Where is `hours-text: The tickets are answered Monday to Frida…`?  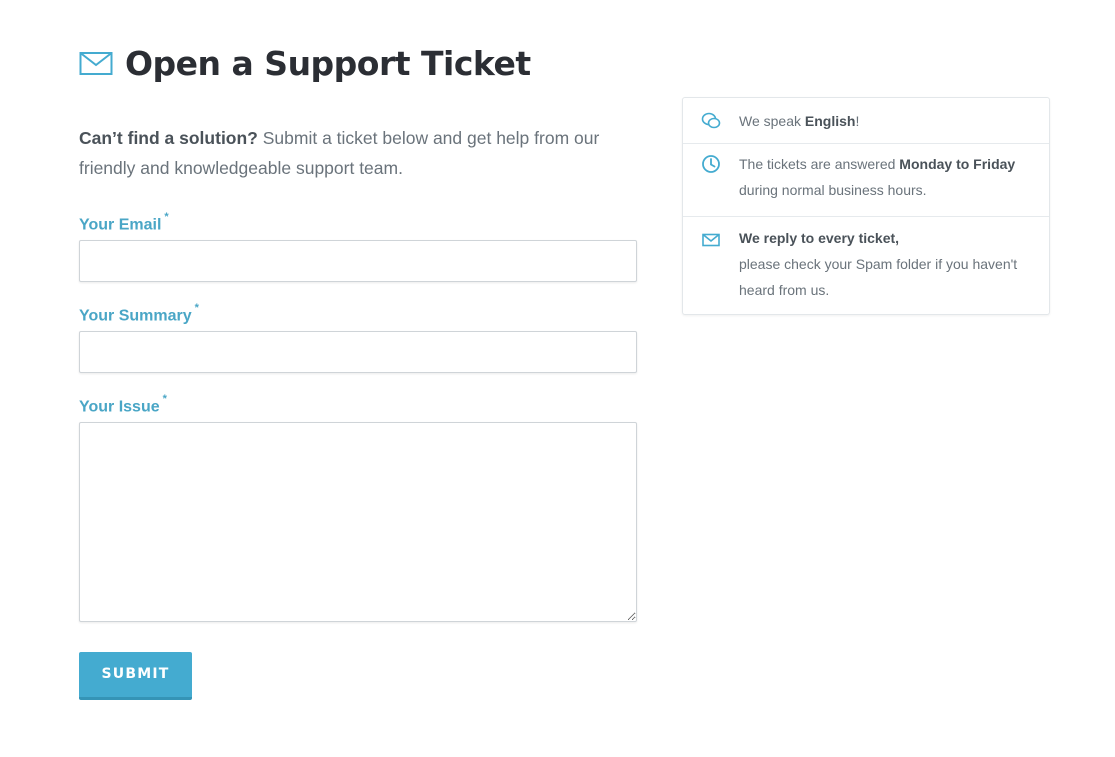
hours-text: The tickets are answered Monday to Frida… is located at coordinates (887, 177).